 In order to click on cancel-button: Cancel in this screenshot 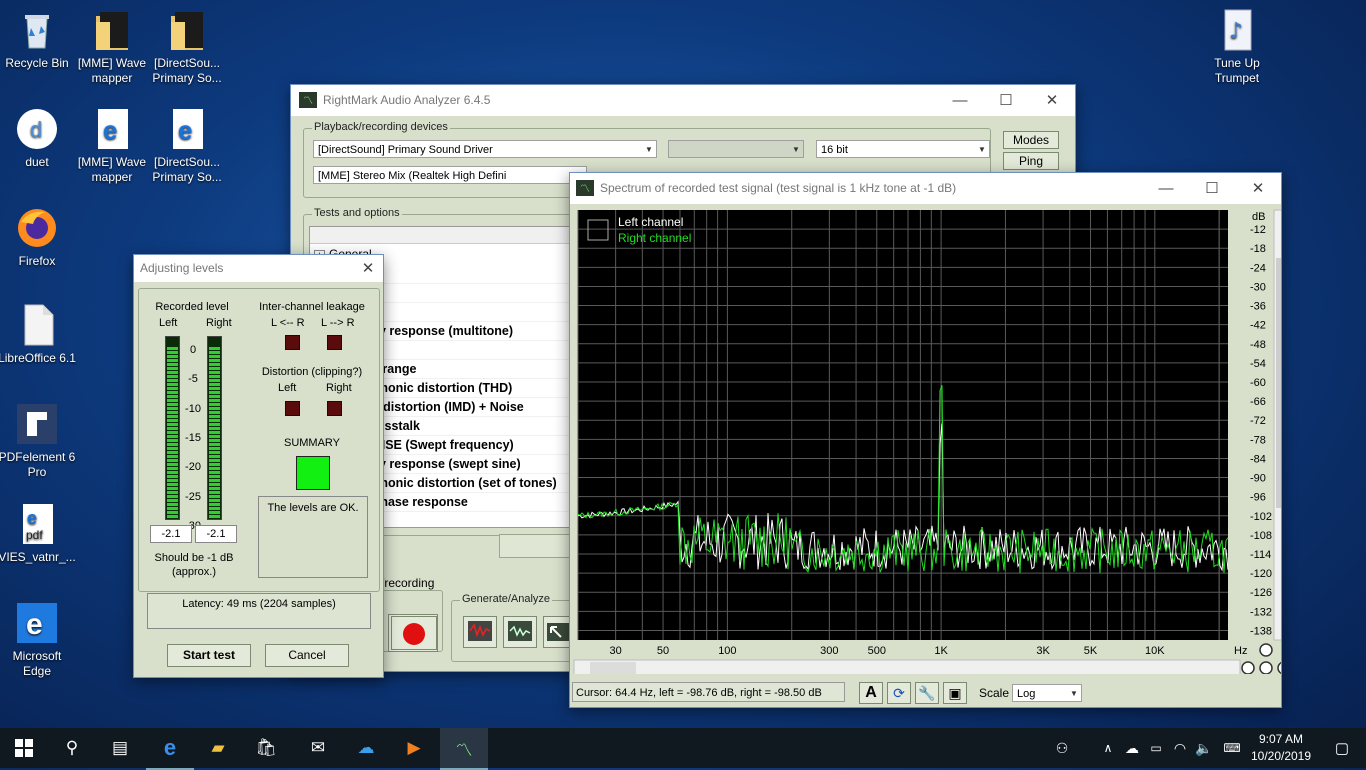, I will do `click(307, 655)`.